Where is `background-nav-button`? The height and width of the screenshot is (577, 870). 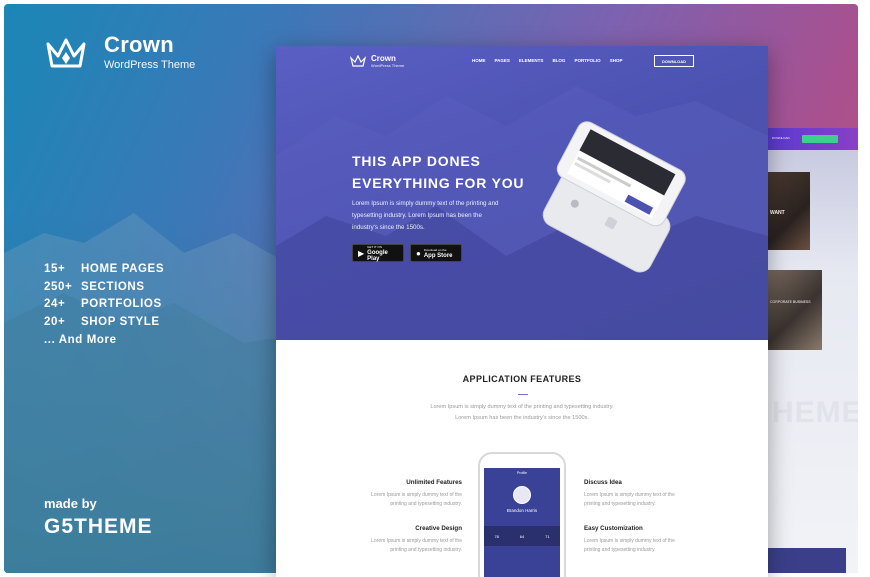
background-nav-button is located at coordinates (820, 139).